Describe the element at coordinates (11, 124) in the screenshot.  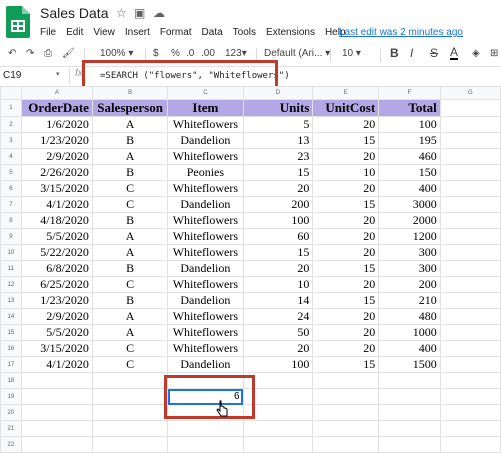
I see `row-number: 2` at that location.